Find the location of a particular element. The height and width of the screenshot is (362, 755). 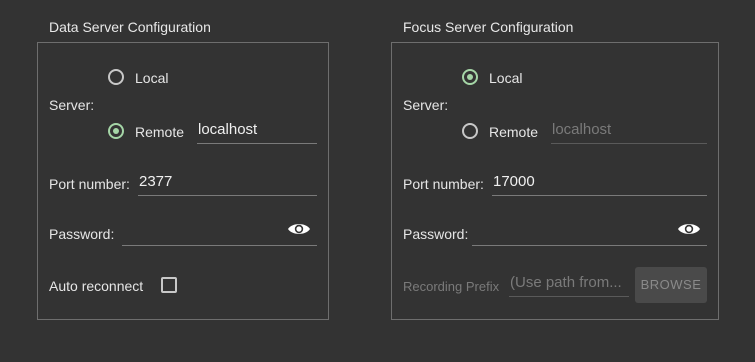

auto-reconnect-checkbox is located at coordinates (169, 285).